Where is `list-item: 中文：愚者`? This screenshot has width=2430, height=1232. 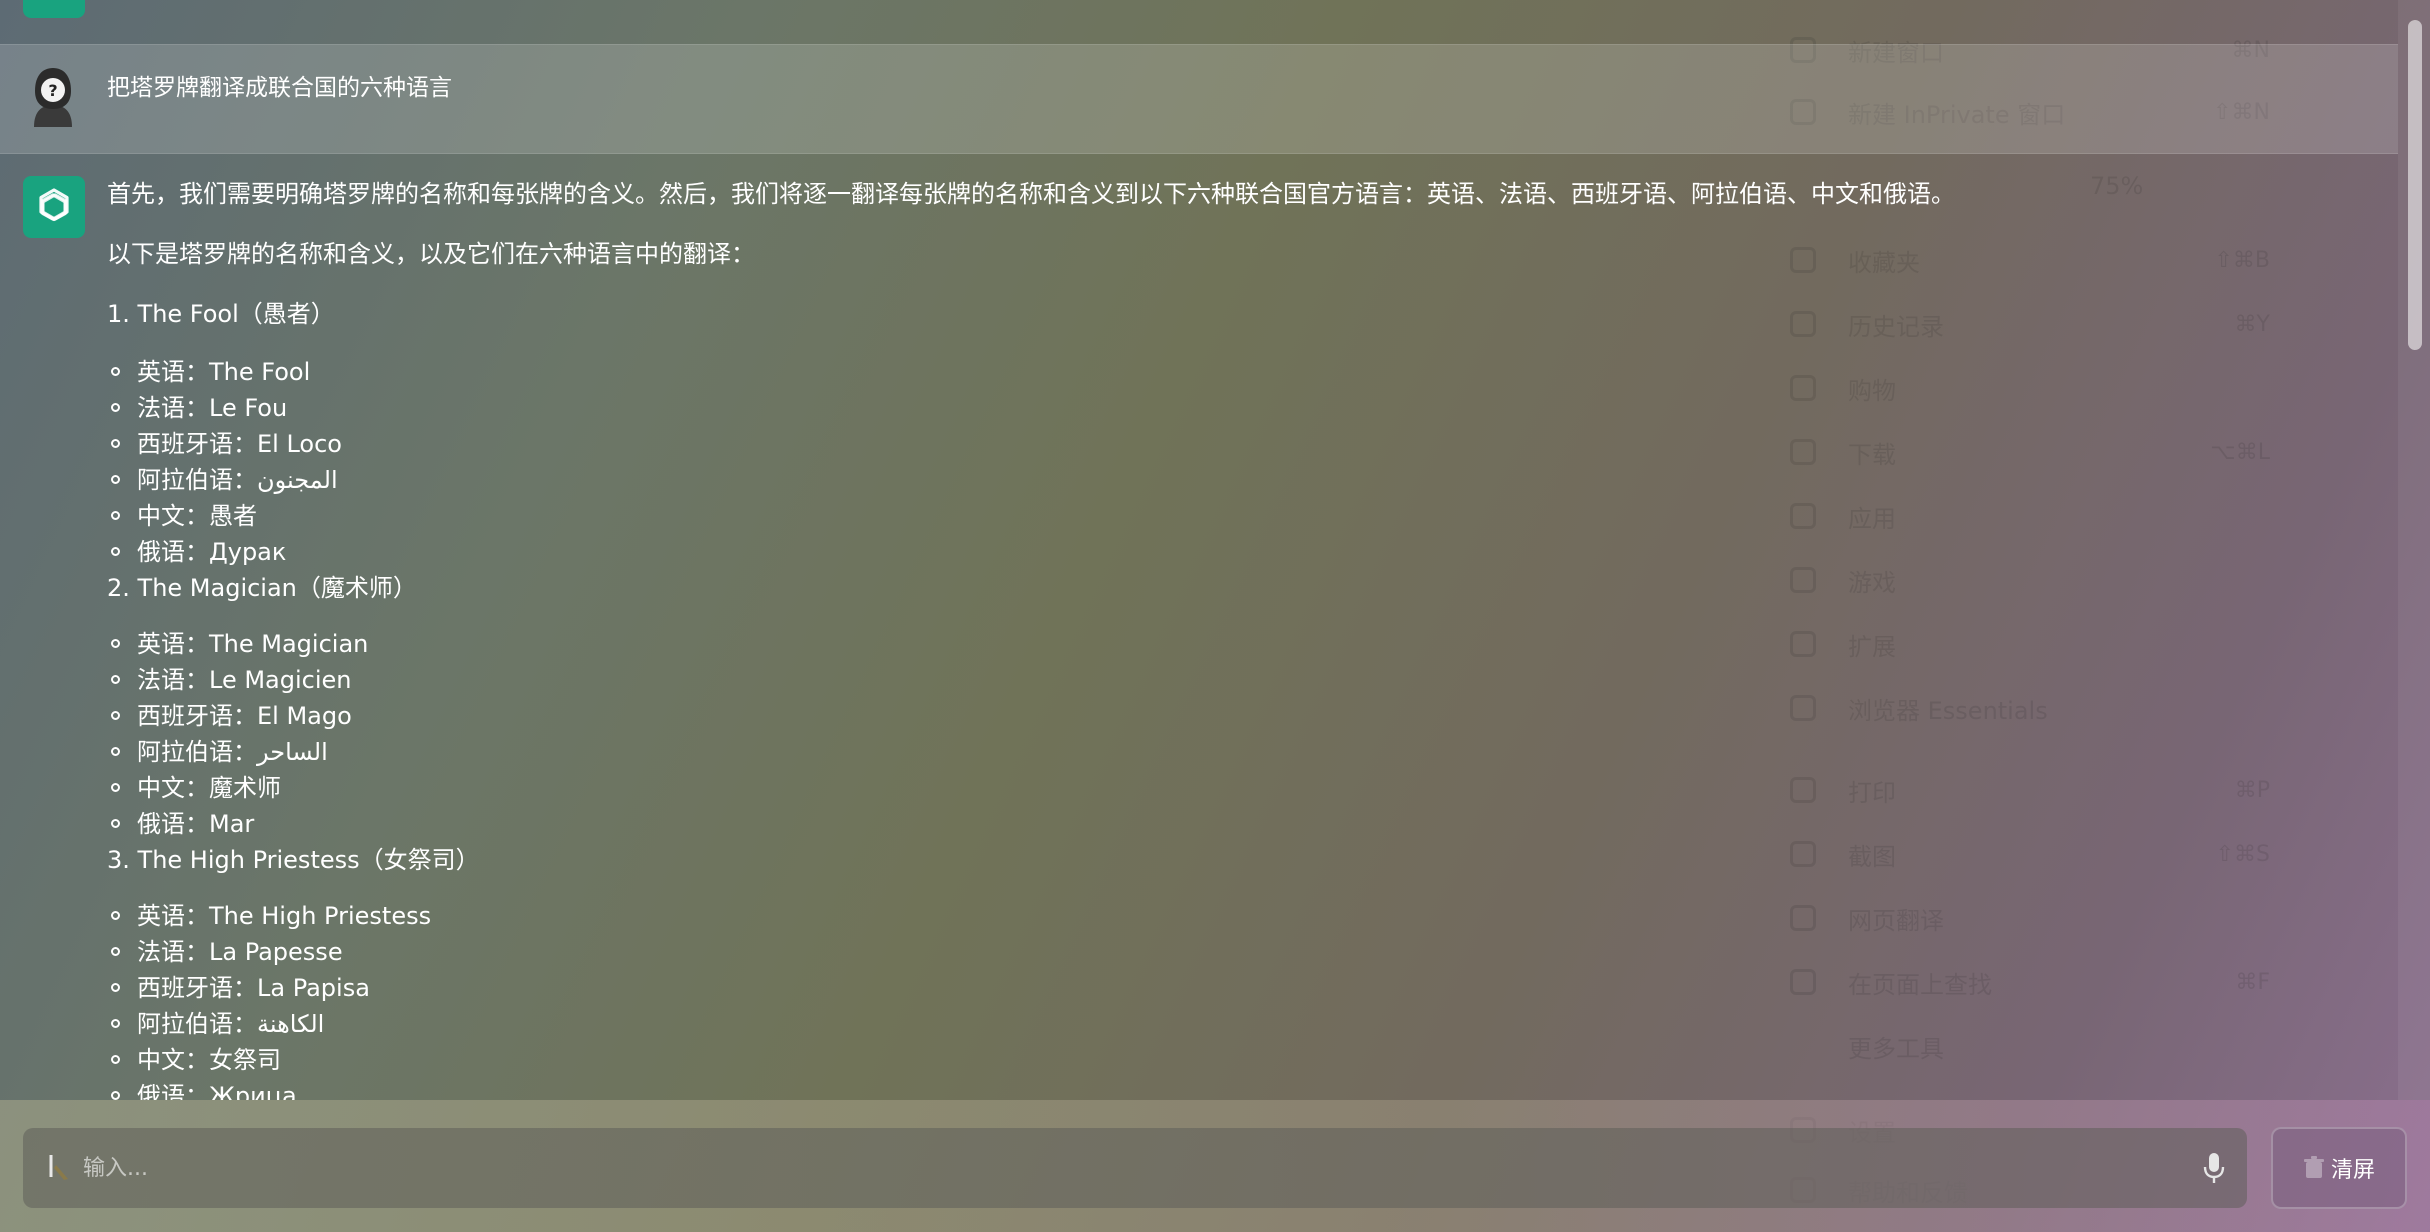 list-item: 中文：愚者 is located at coordinates (1207, 516).